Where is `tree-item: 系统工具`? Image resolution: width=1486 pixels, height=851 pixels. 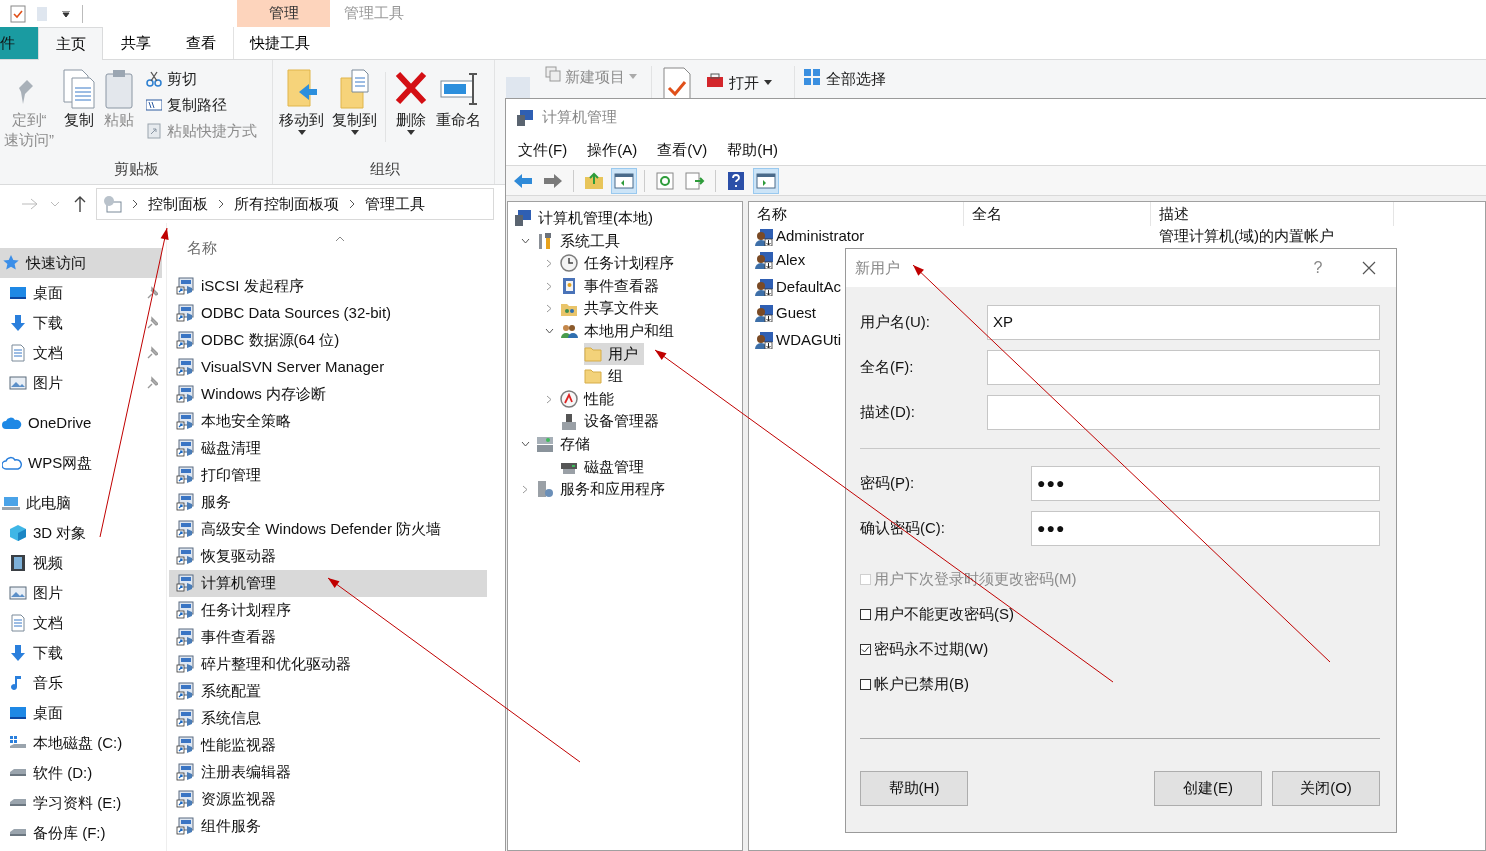
tree-item: 系统工具 is located at coordinates (581, 240).